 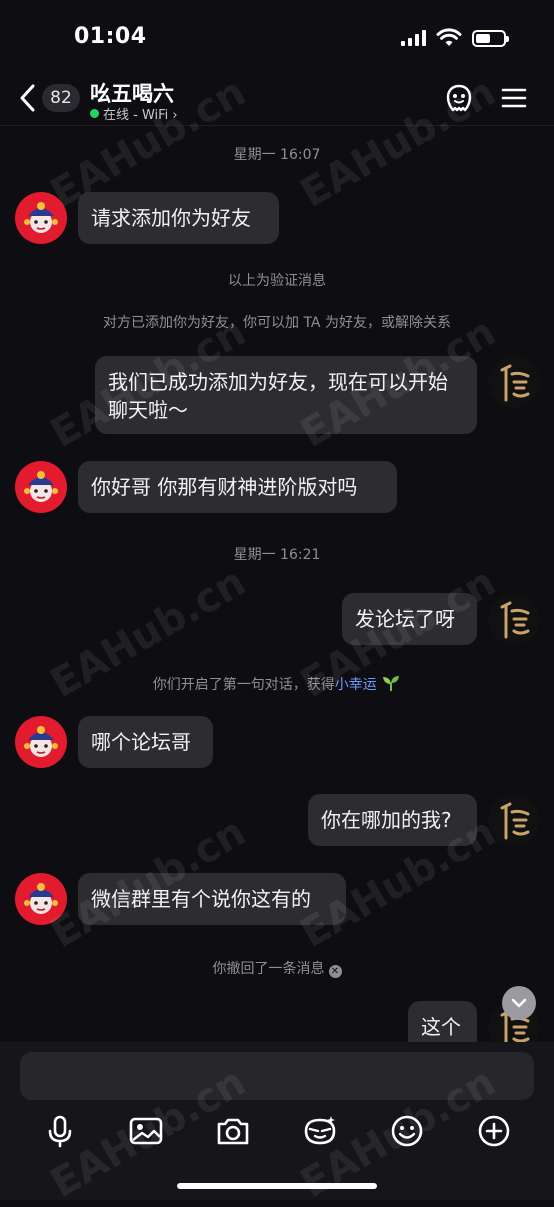 What do you see at coordinates (145, 742) in the screenshot?
I see `message-bubble: 哪个论坛哥` at bounding box center [145, 742].